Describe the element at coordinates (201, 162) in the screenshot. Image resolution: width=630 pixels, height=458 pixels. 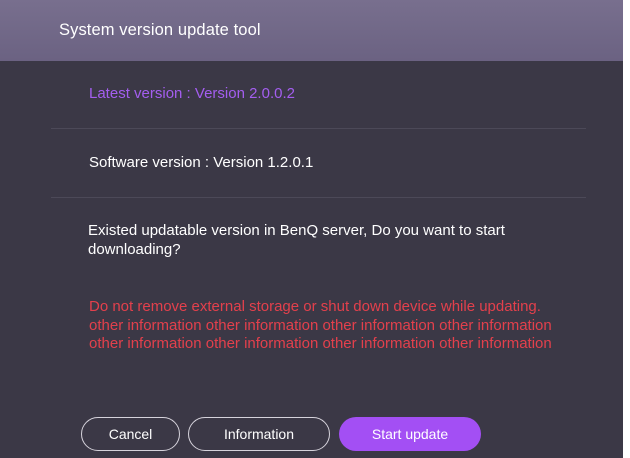
I see `software-version-text: Software version : Version 1.2.0.1` at that location.